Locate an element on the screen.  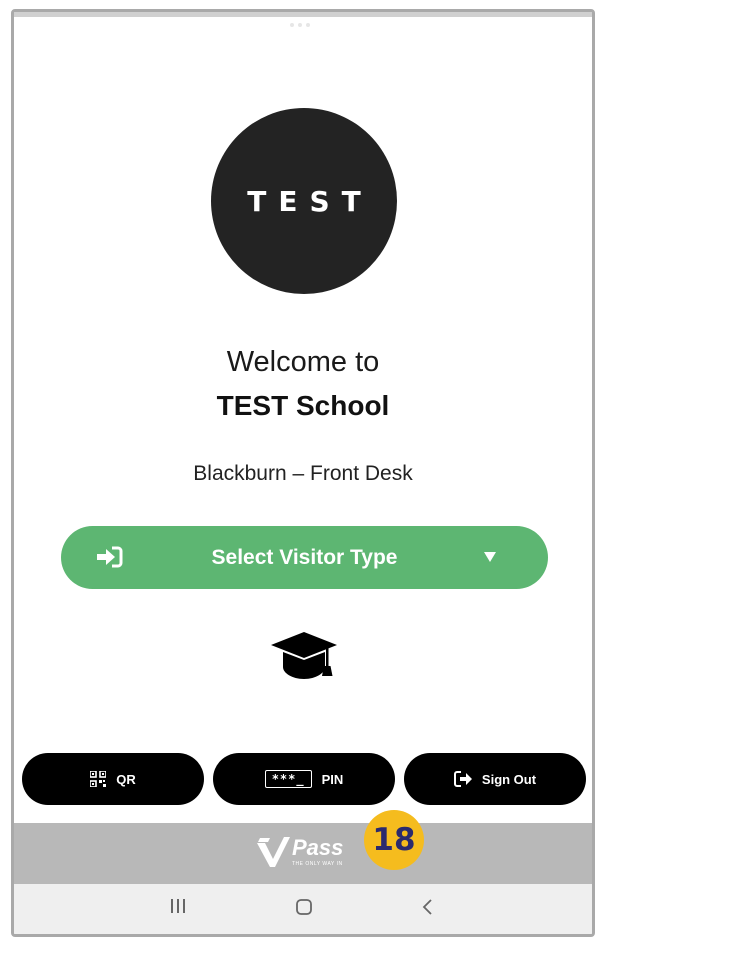
home-icon is located at coordinates (304, 907).